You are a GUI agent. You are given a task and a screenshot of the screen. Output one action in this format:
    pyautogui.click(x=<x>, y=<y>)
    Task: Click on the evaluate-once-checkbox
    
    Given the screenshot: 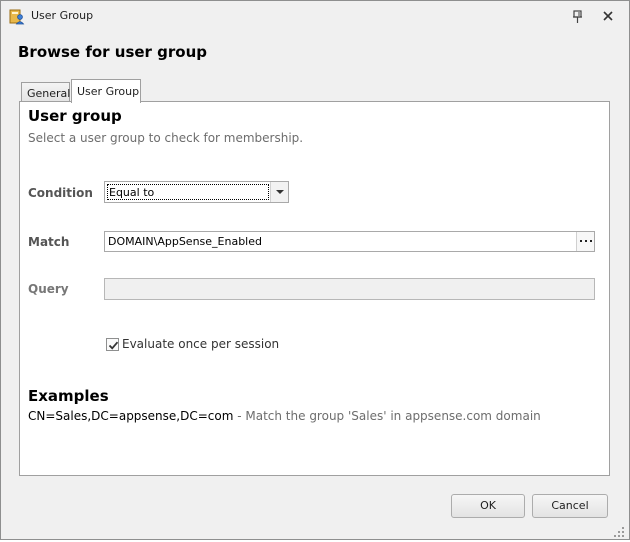 What is the action you would take?
    pyautogui.click(x=112, y=344)
    